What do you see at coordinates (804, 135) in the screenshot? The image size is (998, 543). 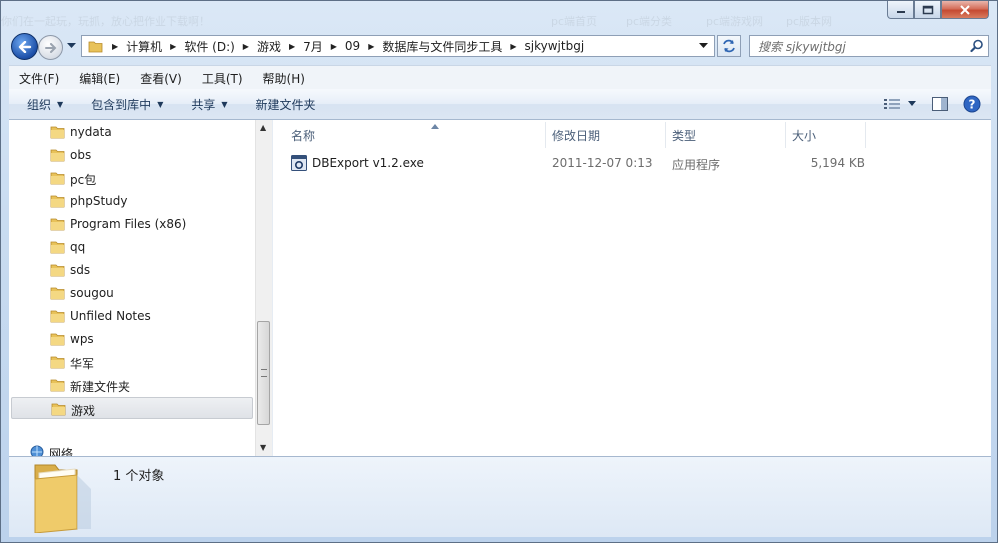 I see `column-header-size: 大小` at bounding box center [804, 135].